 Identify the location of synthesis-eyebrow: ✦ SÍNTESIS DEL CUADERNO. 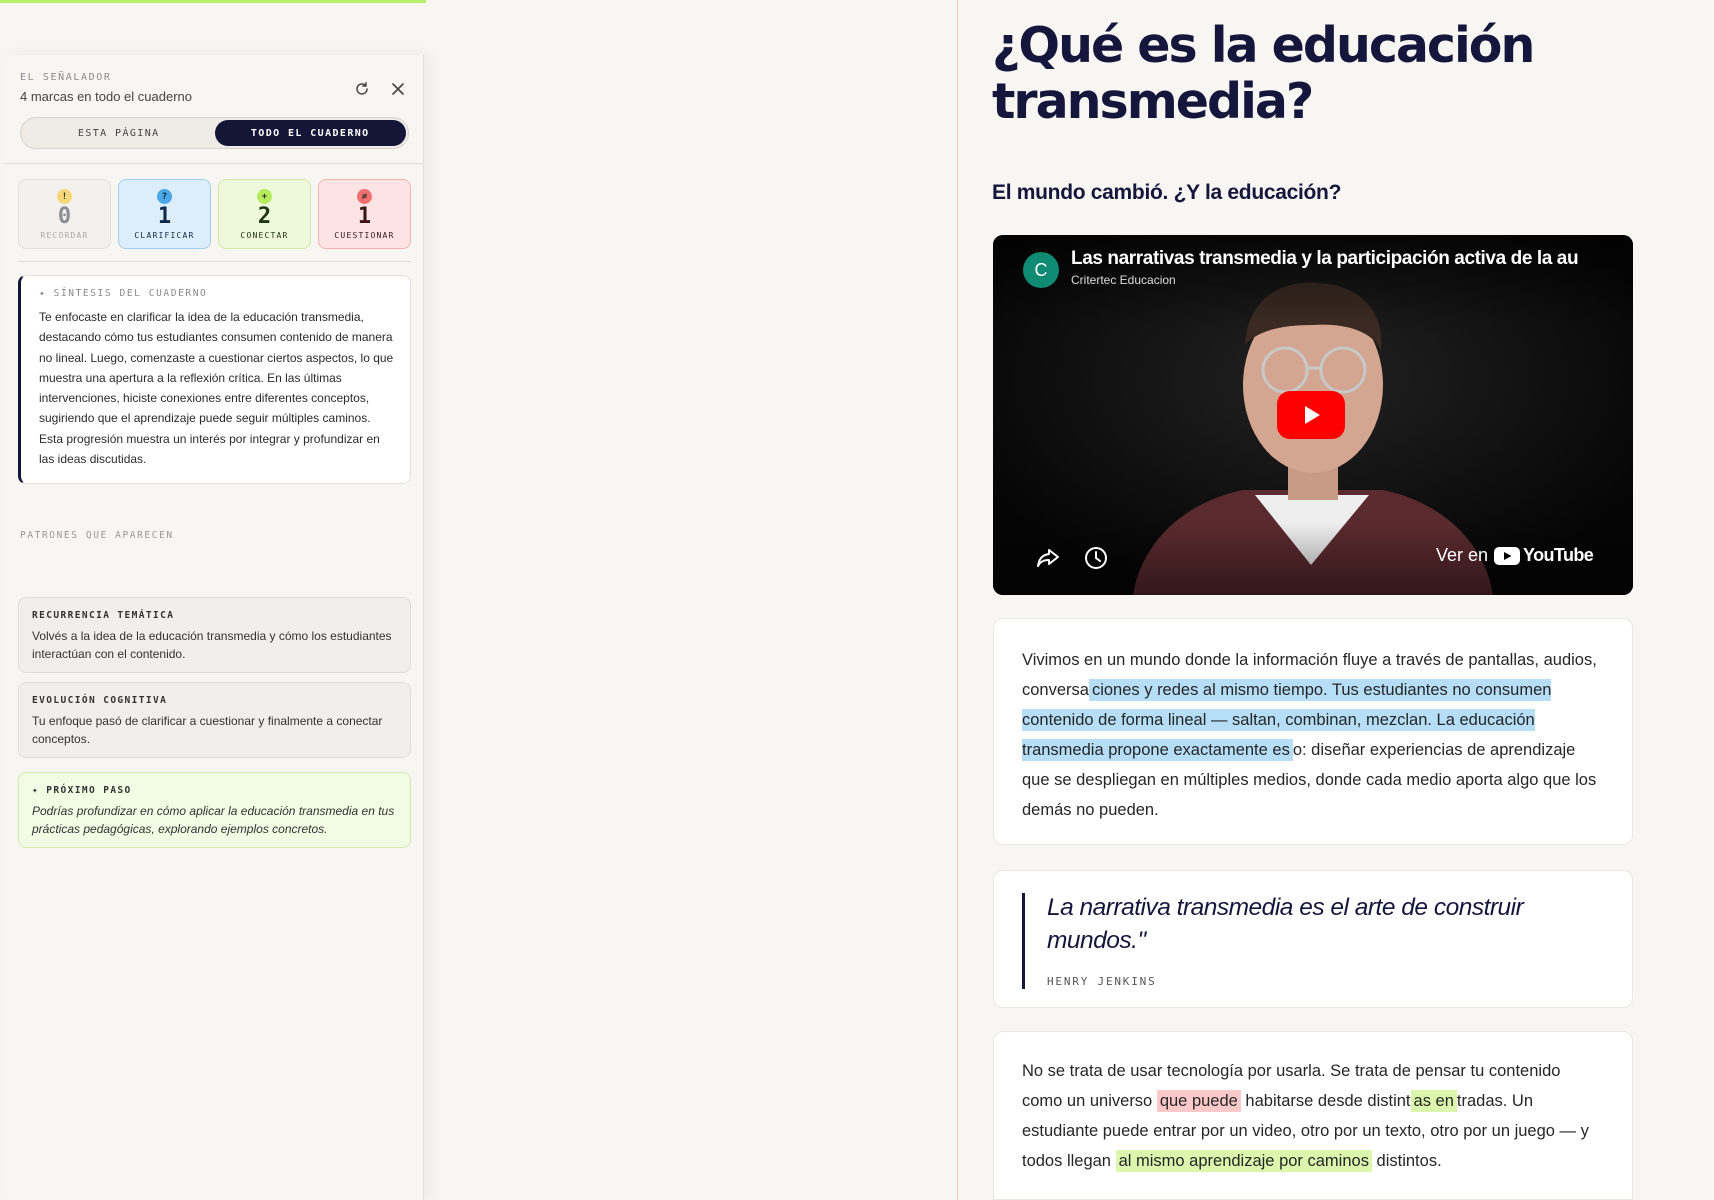
(123, 293).